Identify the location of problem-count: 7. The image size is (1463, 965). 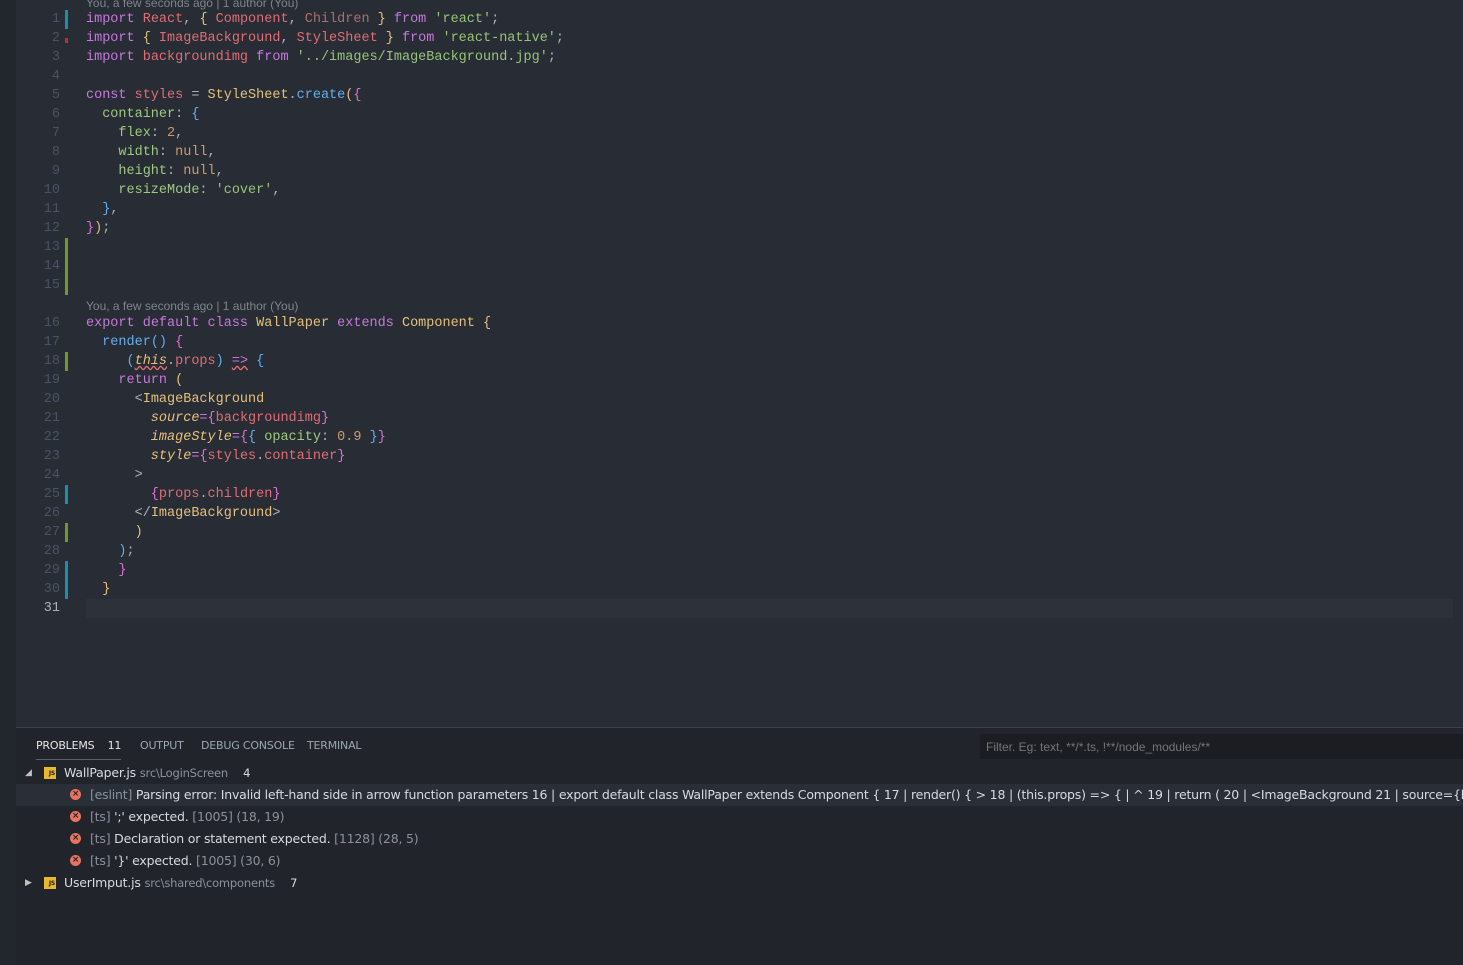
(294, 883).